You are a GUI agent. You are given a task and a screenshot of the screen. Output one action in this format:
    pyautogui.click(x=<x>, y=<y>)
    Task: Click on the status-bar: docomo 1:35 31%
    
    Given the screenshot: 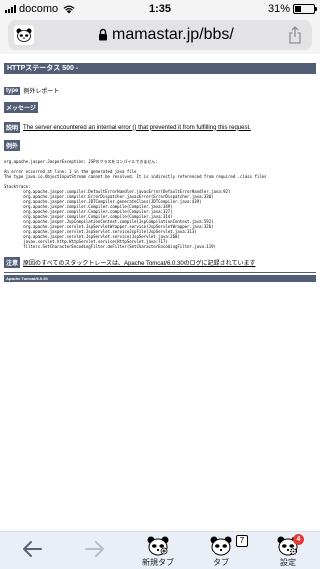 What is the action you would take?
    pyautogui.click(x=160, y=9)
    